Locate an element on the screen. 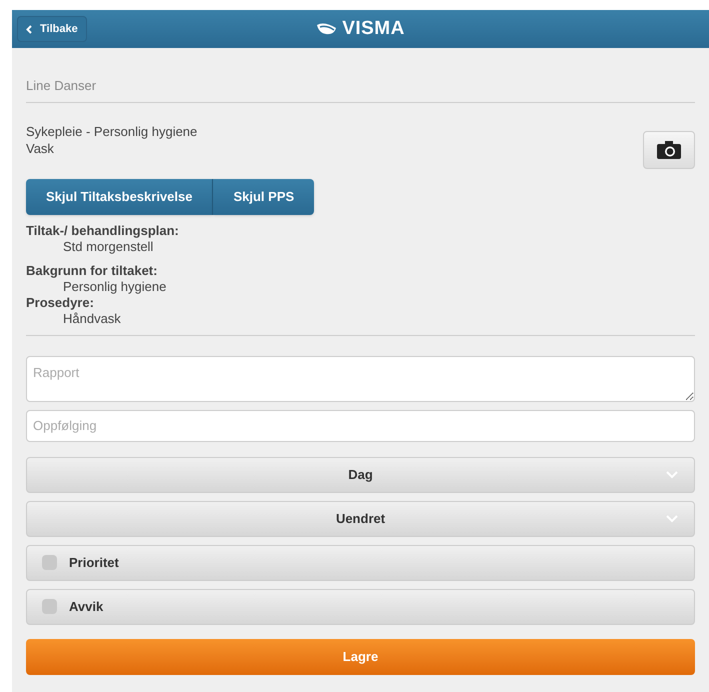 This screenshot has height=692, width=709. followup-field: Oppfølging is located at coordinates (360, 426).